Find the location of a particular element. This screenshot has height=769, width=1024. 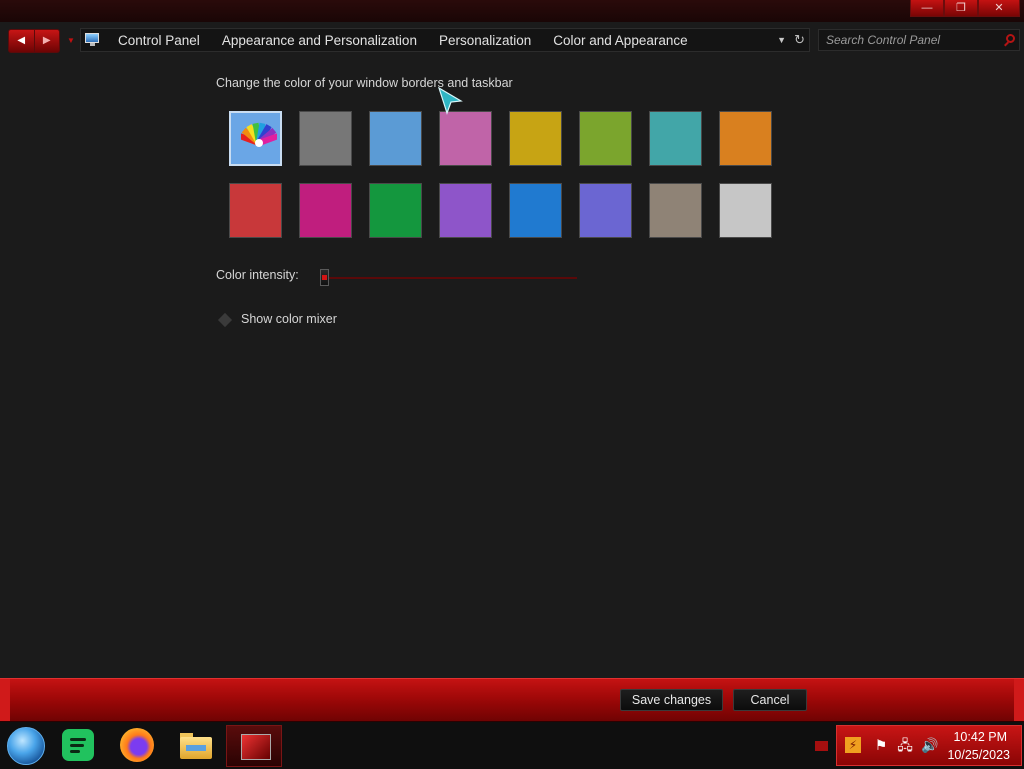

lightning-icon: ⚡ is located at coordinates (853, 745).